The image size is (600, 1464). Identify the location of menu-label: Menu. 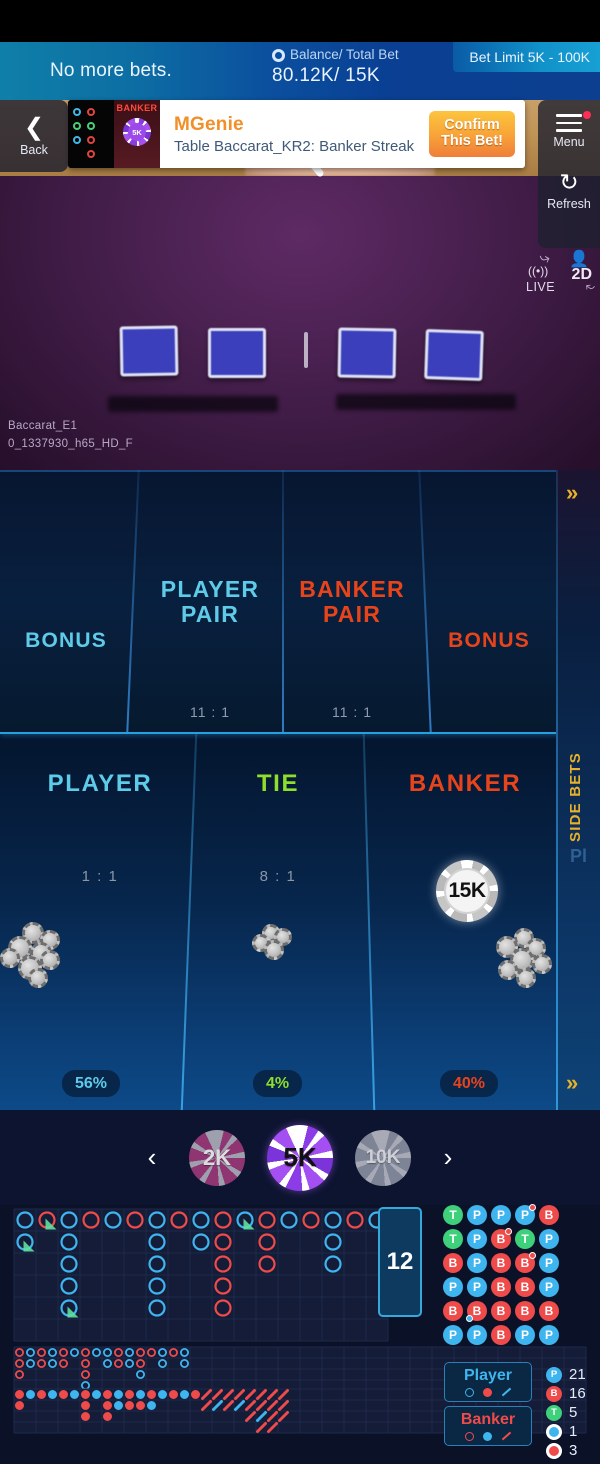
(569, 142).